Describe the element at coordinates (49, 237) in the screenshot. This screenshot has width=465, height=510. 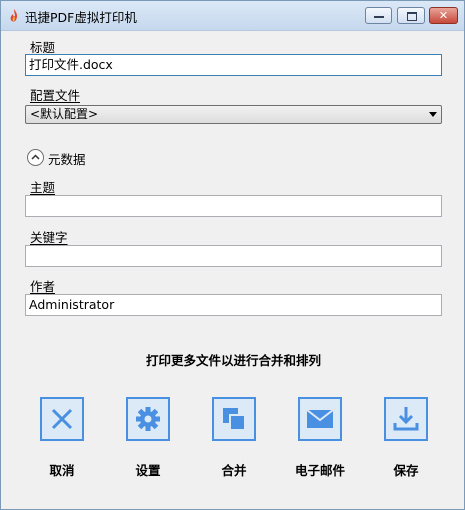
I see `keywords-label: 关键字` at that location.